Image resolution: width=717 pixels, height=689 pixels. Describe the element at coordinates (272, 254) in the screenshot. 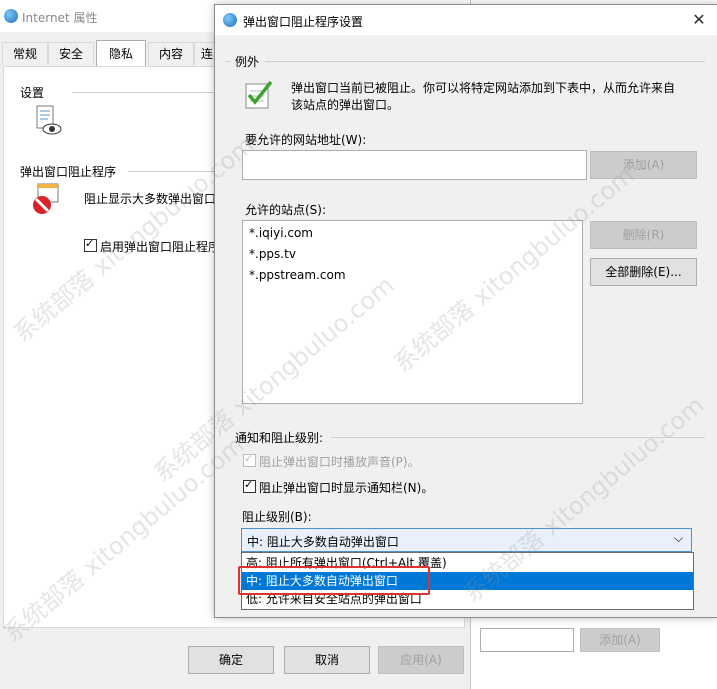

I see `list-item: *.pps.tv` at that location.